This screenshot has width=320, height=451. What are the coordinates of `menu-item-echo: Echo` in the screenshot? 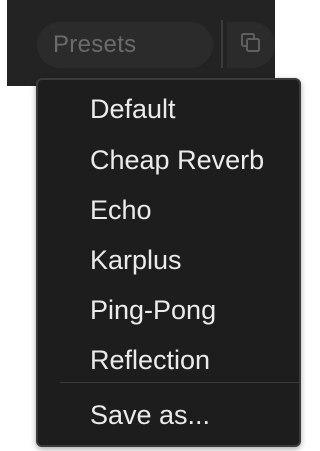 It's located at (121, 210).